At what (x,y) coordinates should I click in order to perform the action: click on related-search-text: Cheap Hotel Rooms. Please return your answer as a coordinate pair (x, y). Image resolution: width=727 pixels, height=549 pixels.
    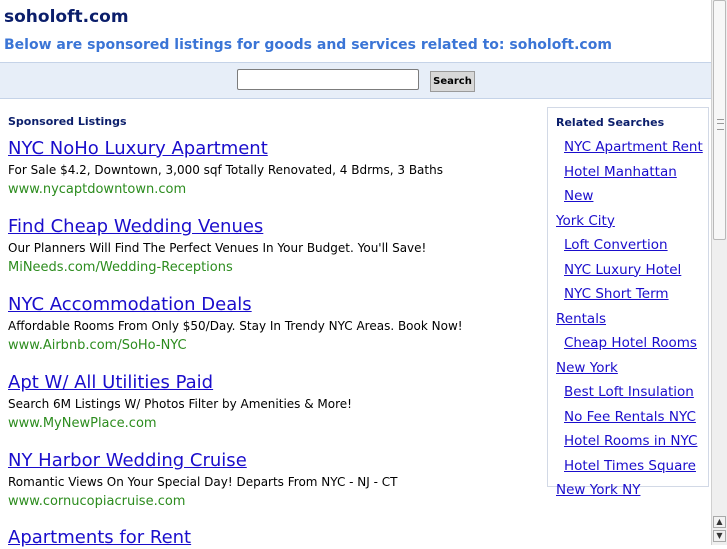
    Looking at the image, I should click on (630, 343).